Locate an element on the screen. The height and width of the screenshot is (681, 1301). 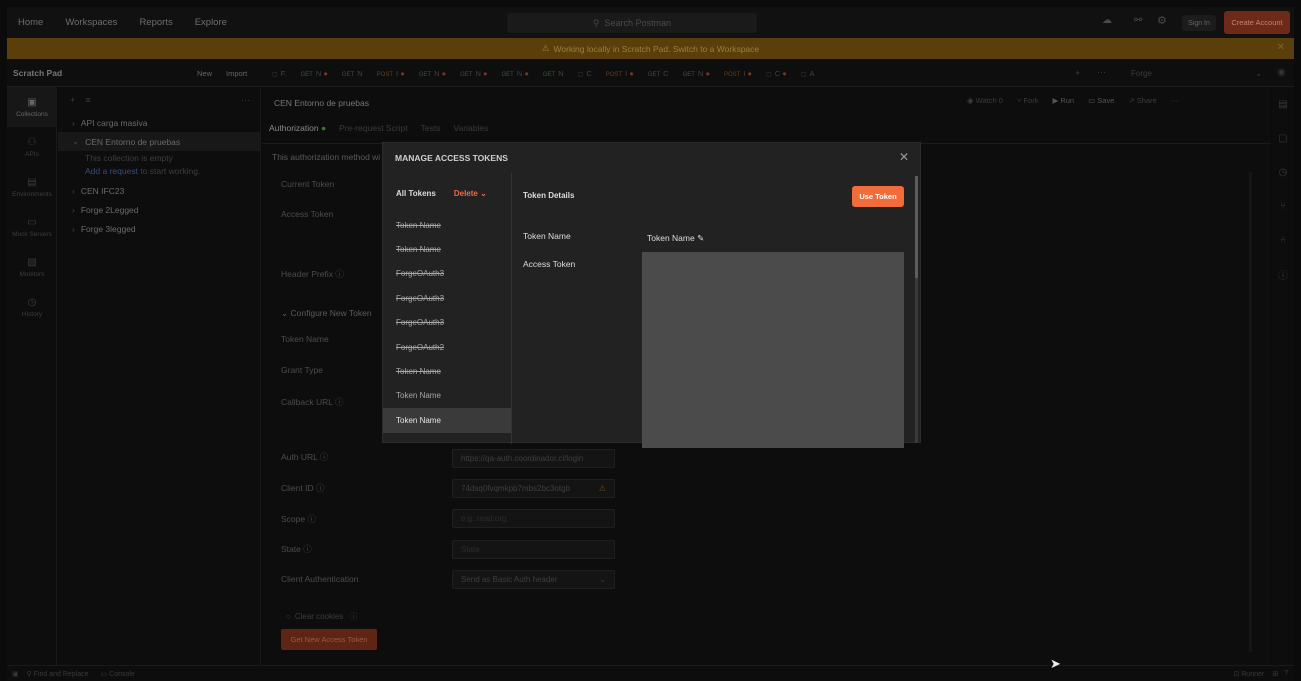
fork-icon: ⑃ is located at coordinates (1283, 240).